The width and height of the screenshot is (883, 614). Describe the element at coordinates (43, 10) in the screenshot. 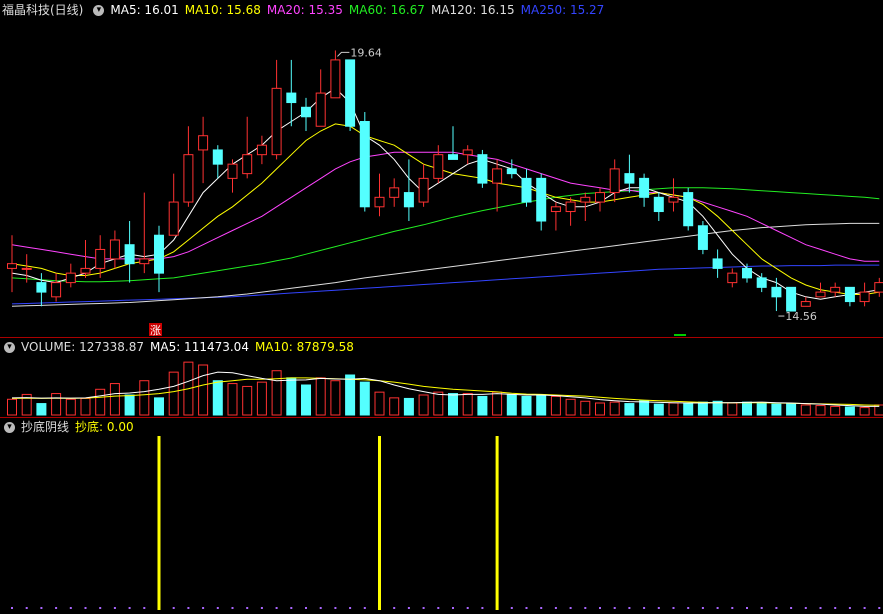

I see `stock-title: 福晶科技(日线)` at that location.